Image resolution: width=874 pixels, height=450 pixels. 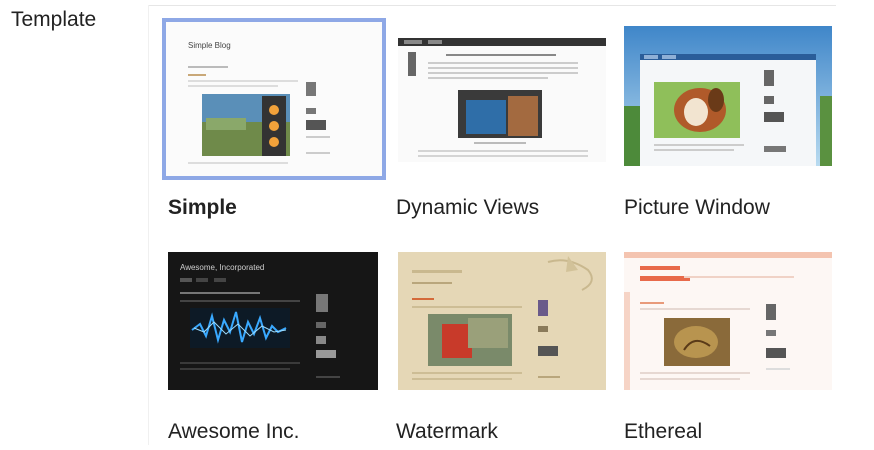 I want to click on template-thumbnail-simple: Simple Blog, so click(x=274, y=99).